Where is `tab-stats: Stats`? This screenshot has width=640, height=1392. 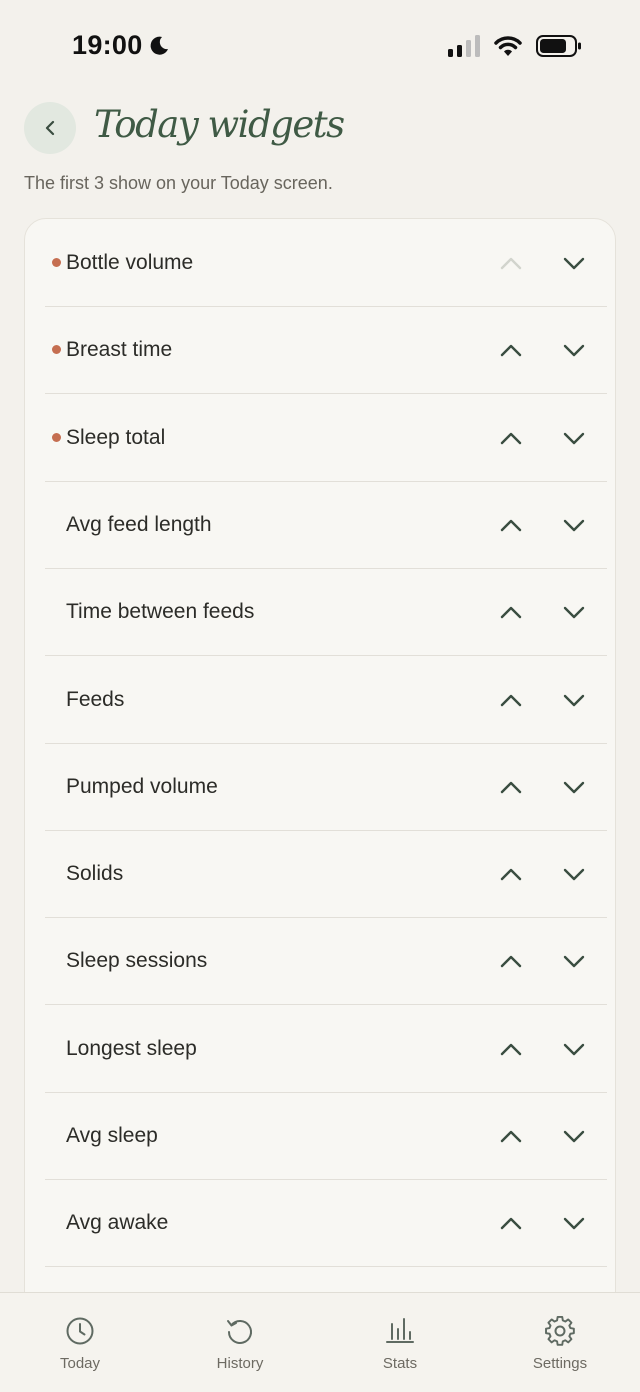 tab-stats: Stats is located at coordinates (400, 1342).